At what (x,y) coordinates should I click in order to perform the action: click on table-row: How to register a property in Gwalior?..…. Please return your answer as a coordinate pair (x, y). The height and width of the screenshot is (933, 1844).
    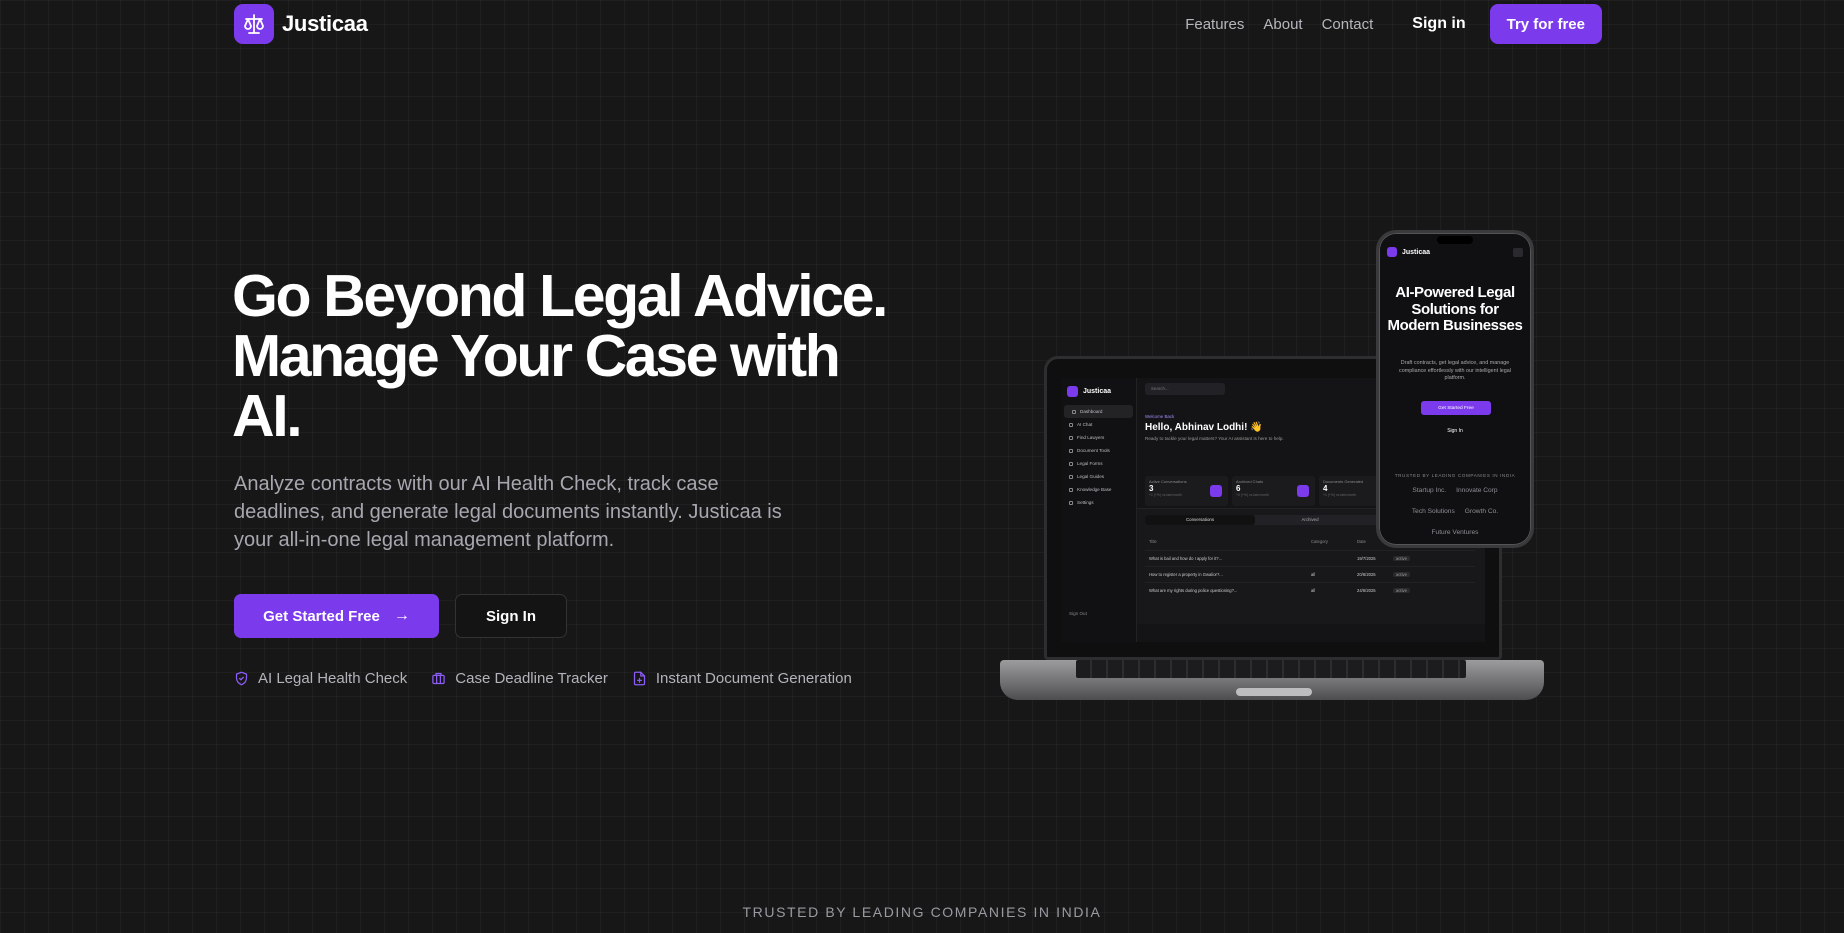
    Looking at the image, I should click on (1310, 574).